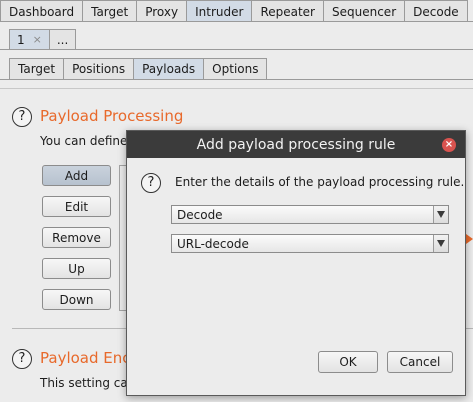  I want to click on rule-type-value: Decode, so click(200, 214).